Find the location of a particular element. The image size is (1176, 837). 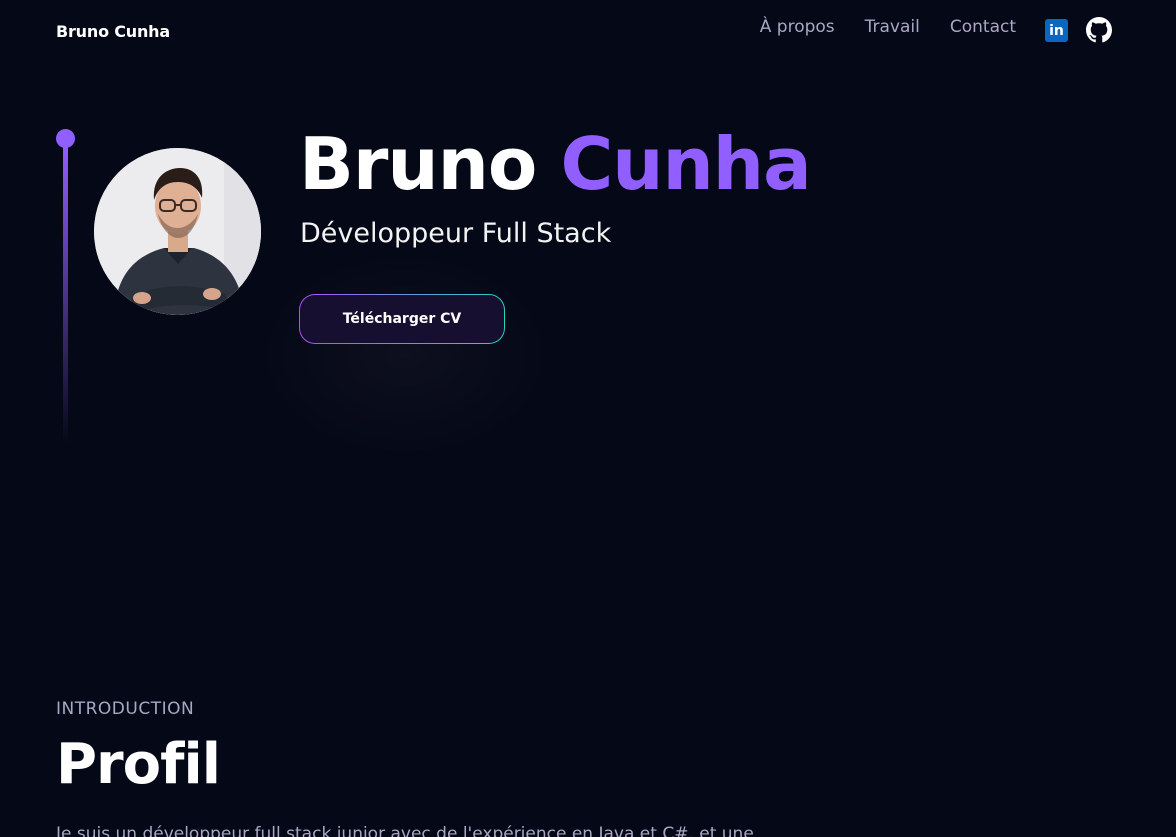

linkedin-icon-text: in is located at coordinates (1056, 30).